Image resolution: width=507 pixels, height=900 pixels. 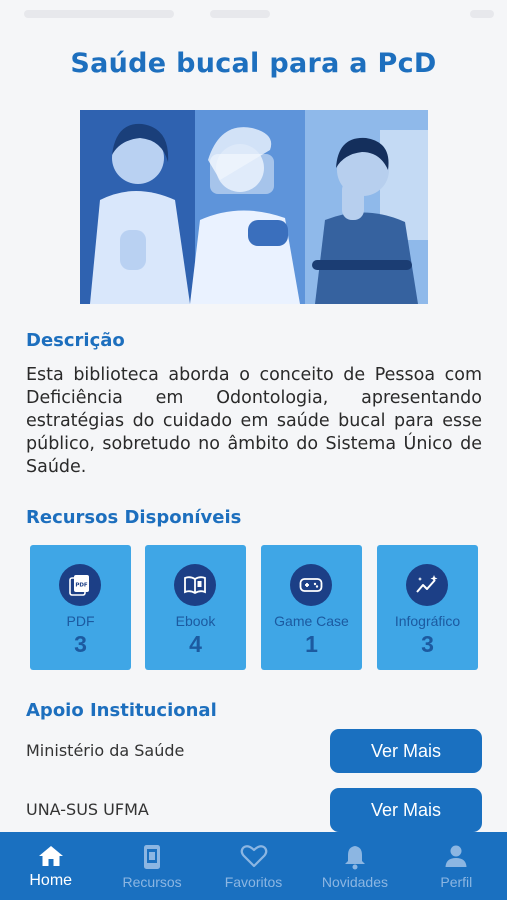 What do you see at coordinates (50, 856) in the screenshot?
I see `home-icon` at bounding box center [50, 856].